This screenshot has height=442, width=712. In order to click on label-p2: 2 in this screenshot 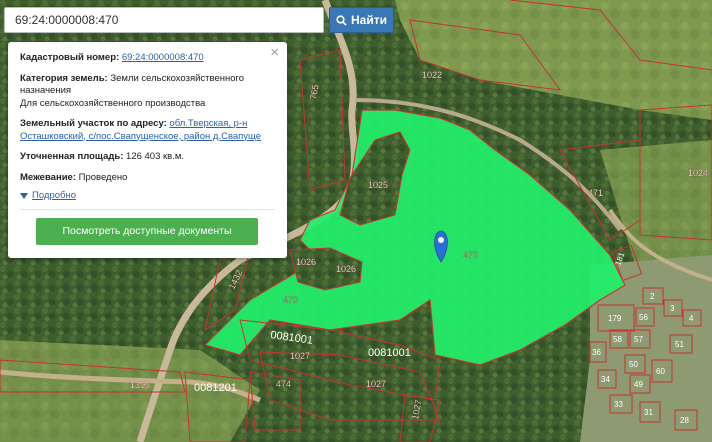, I will do `click(652, 296)`.